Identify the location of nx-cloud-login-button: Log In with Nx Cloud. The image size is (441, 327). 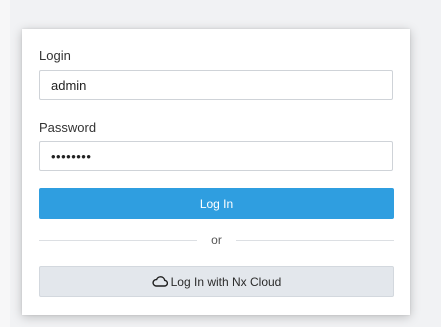
(216, 281).